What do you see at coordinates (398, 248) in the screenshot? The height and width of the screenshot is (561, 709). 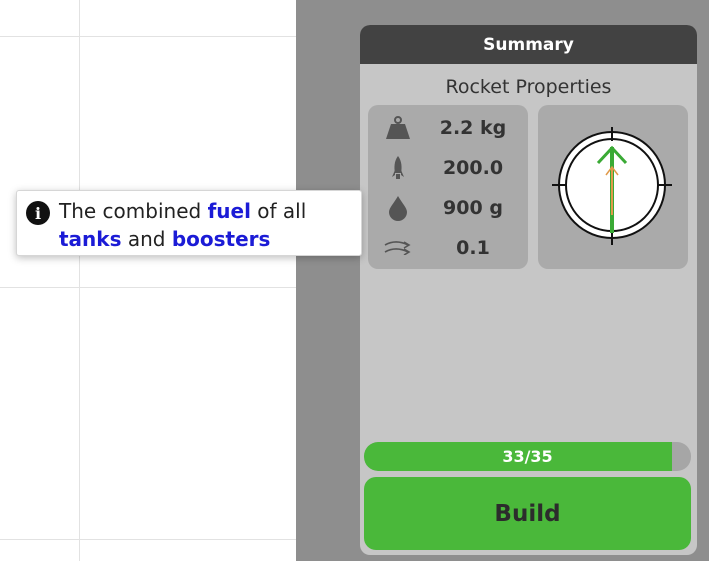 I see `drag-airflow-icon` at bounding box center [398, 248].